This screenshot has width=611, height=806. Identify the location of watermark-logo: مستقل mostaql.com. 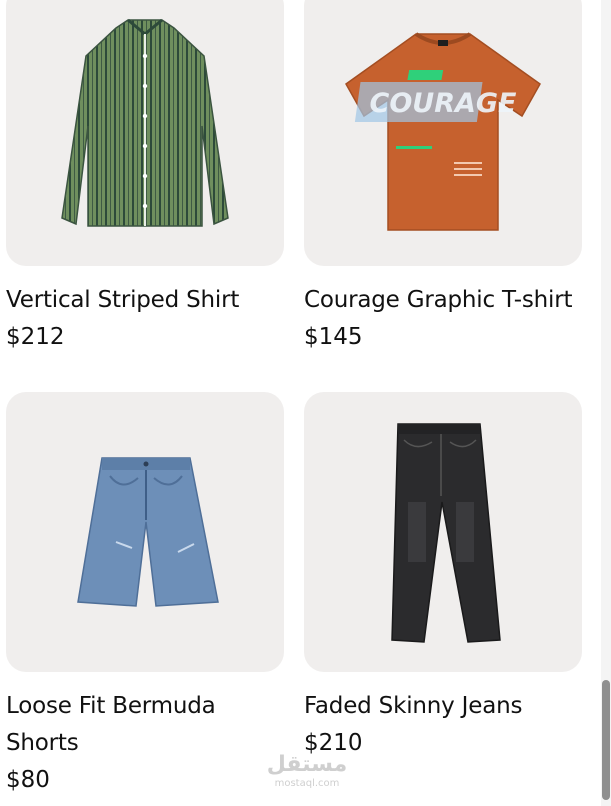
(307, 771).